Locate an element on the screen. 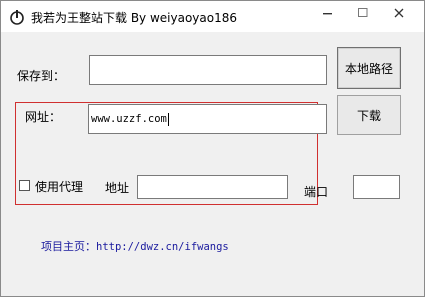 This screenshot has height=297, width=425. save-path-input is located at coordinates (208, 70).